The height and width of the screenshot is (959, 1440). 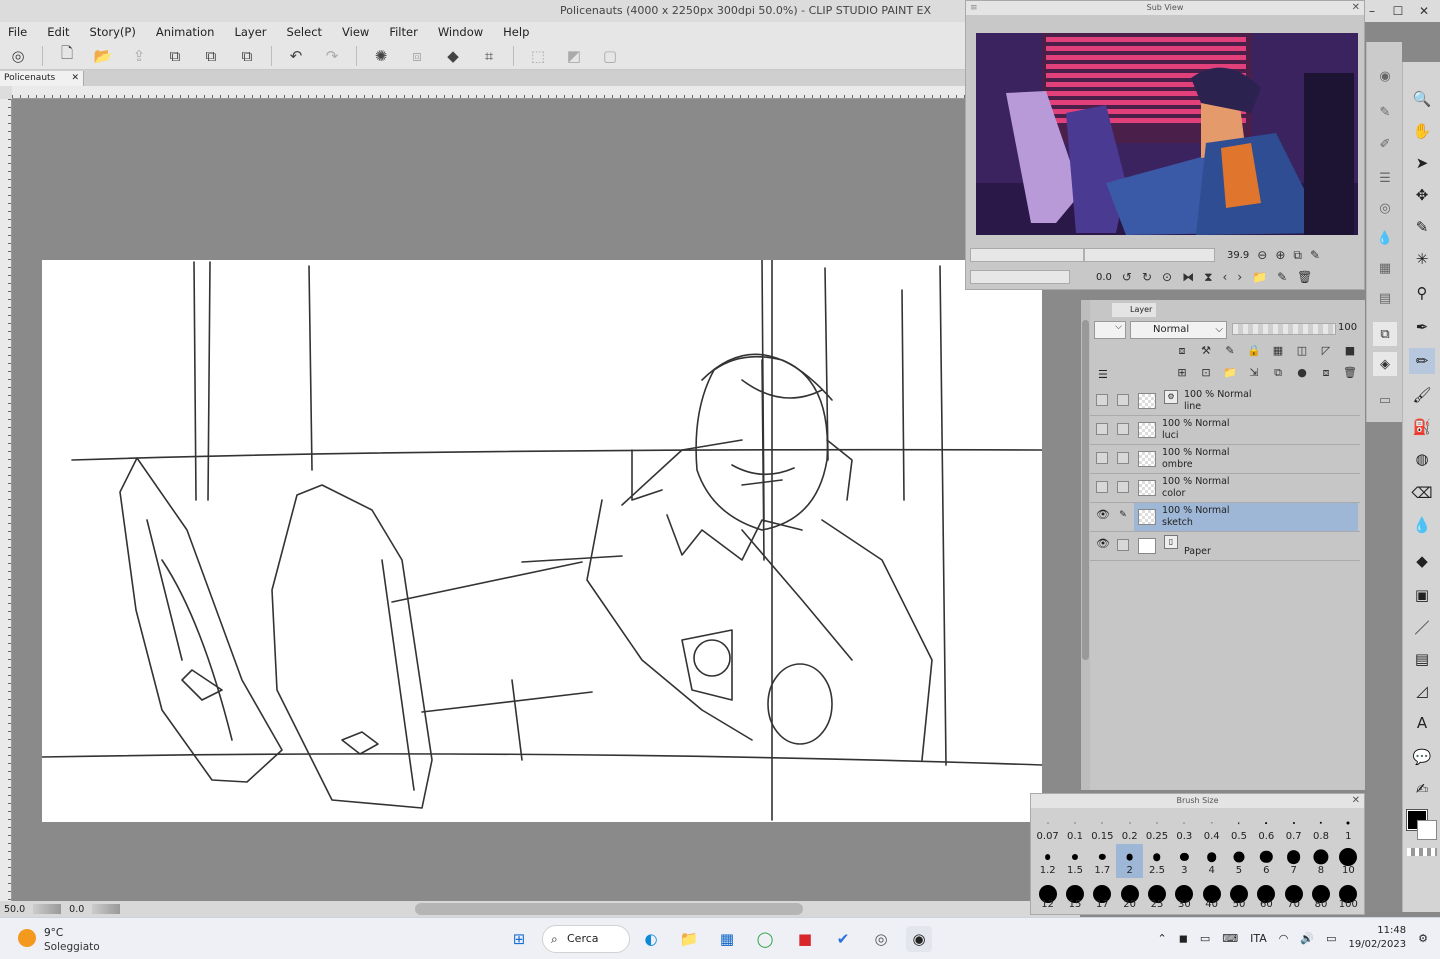 What do you see at coordinates (1238, 255) in the screenshot?
I see `sub-view-zoom-value: 39.9` at bounding box center [1238, 255].